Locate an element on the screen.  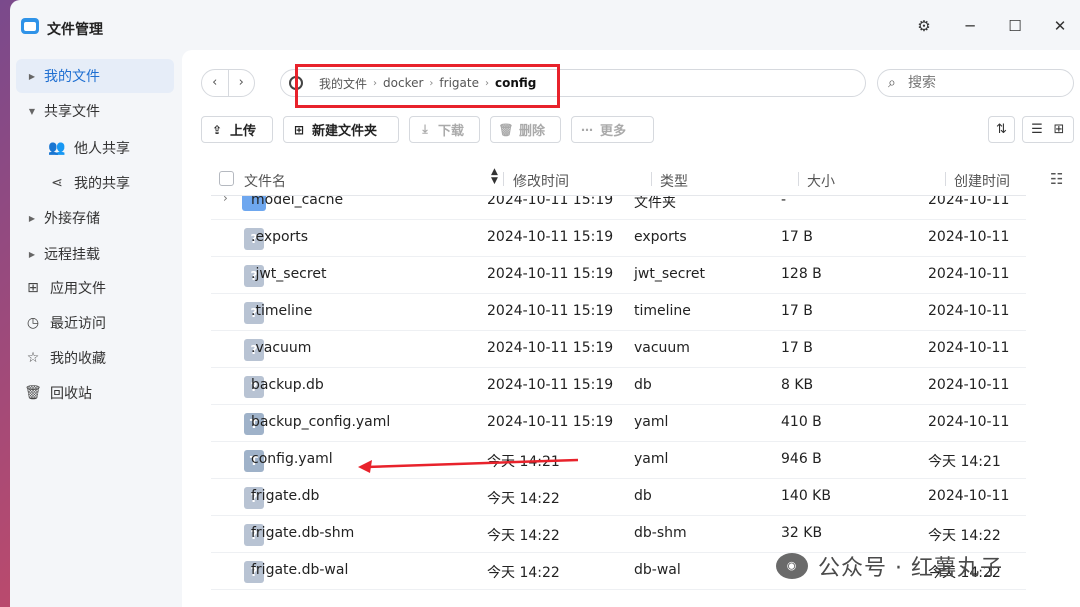
sidebar-item-remote-mount: ▶ 远程挂载 is located at coordinates (95, 254).